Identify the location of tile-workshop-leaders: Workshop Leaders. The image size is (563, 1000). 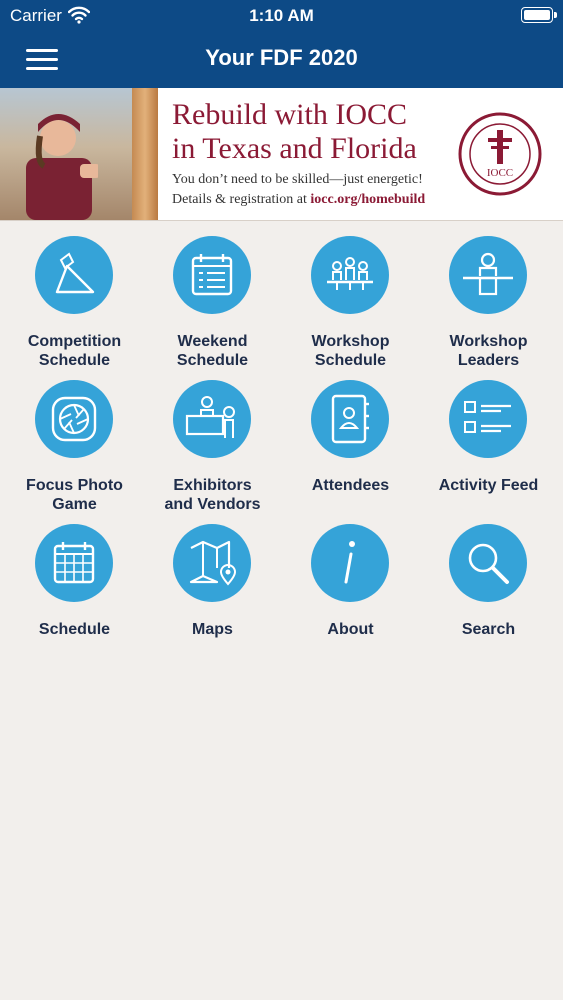
(488, 294).